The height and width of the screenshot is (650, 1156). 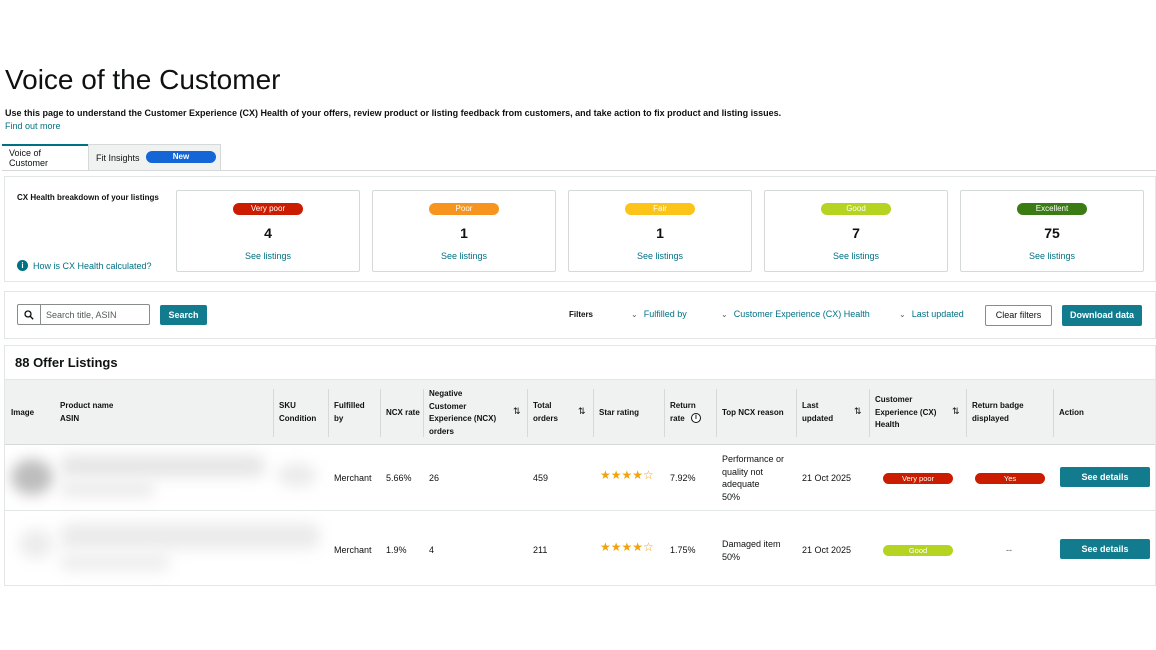 What do you see at coordinates (660, 209) in the screenshot?
I see `cx-pill: Fair` at bounding box center [660, 209].